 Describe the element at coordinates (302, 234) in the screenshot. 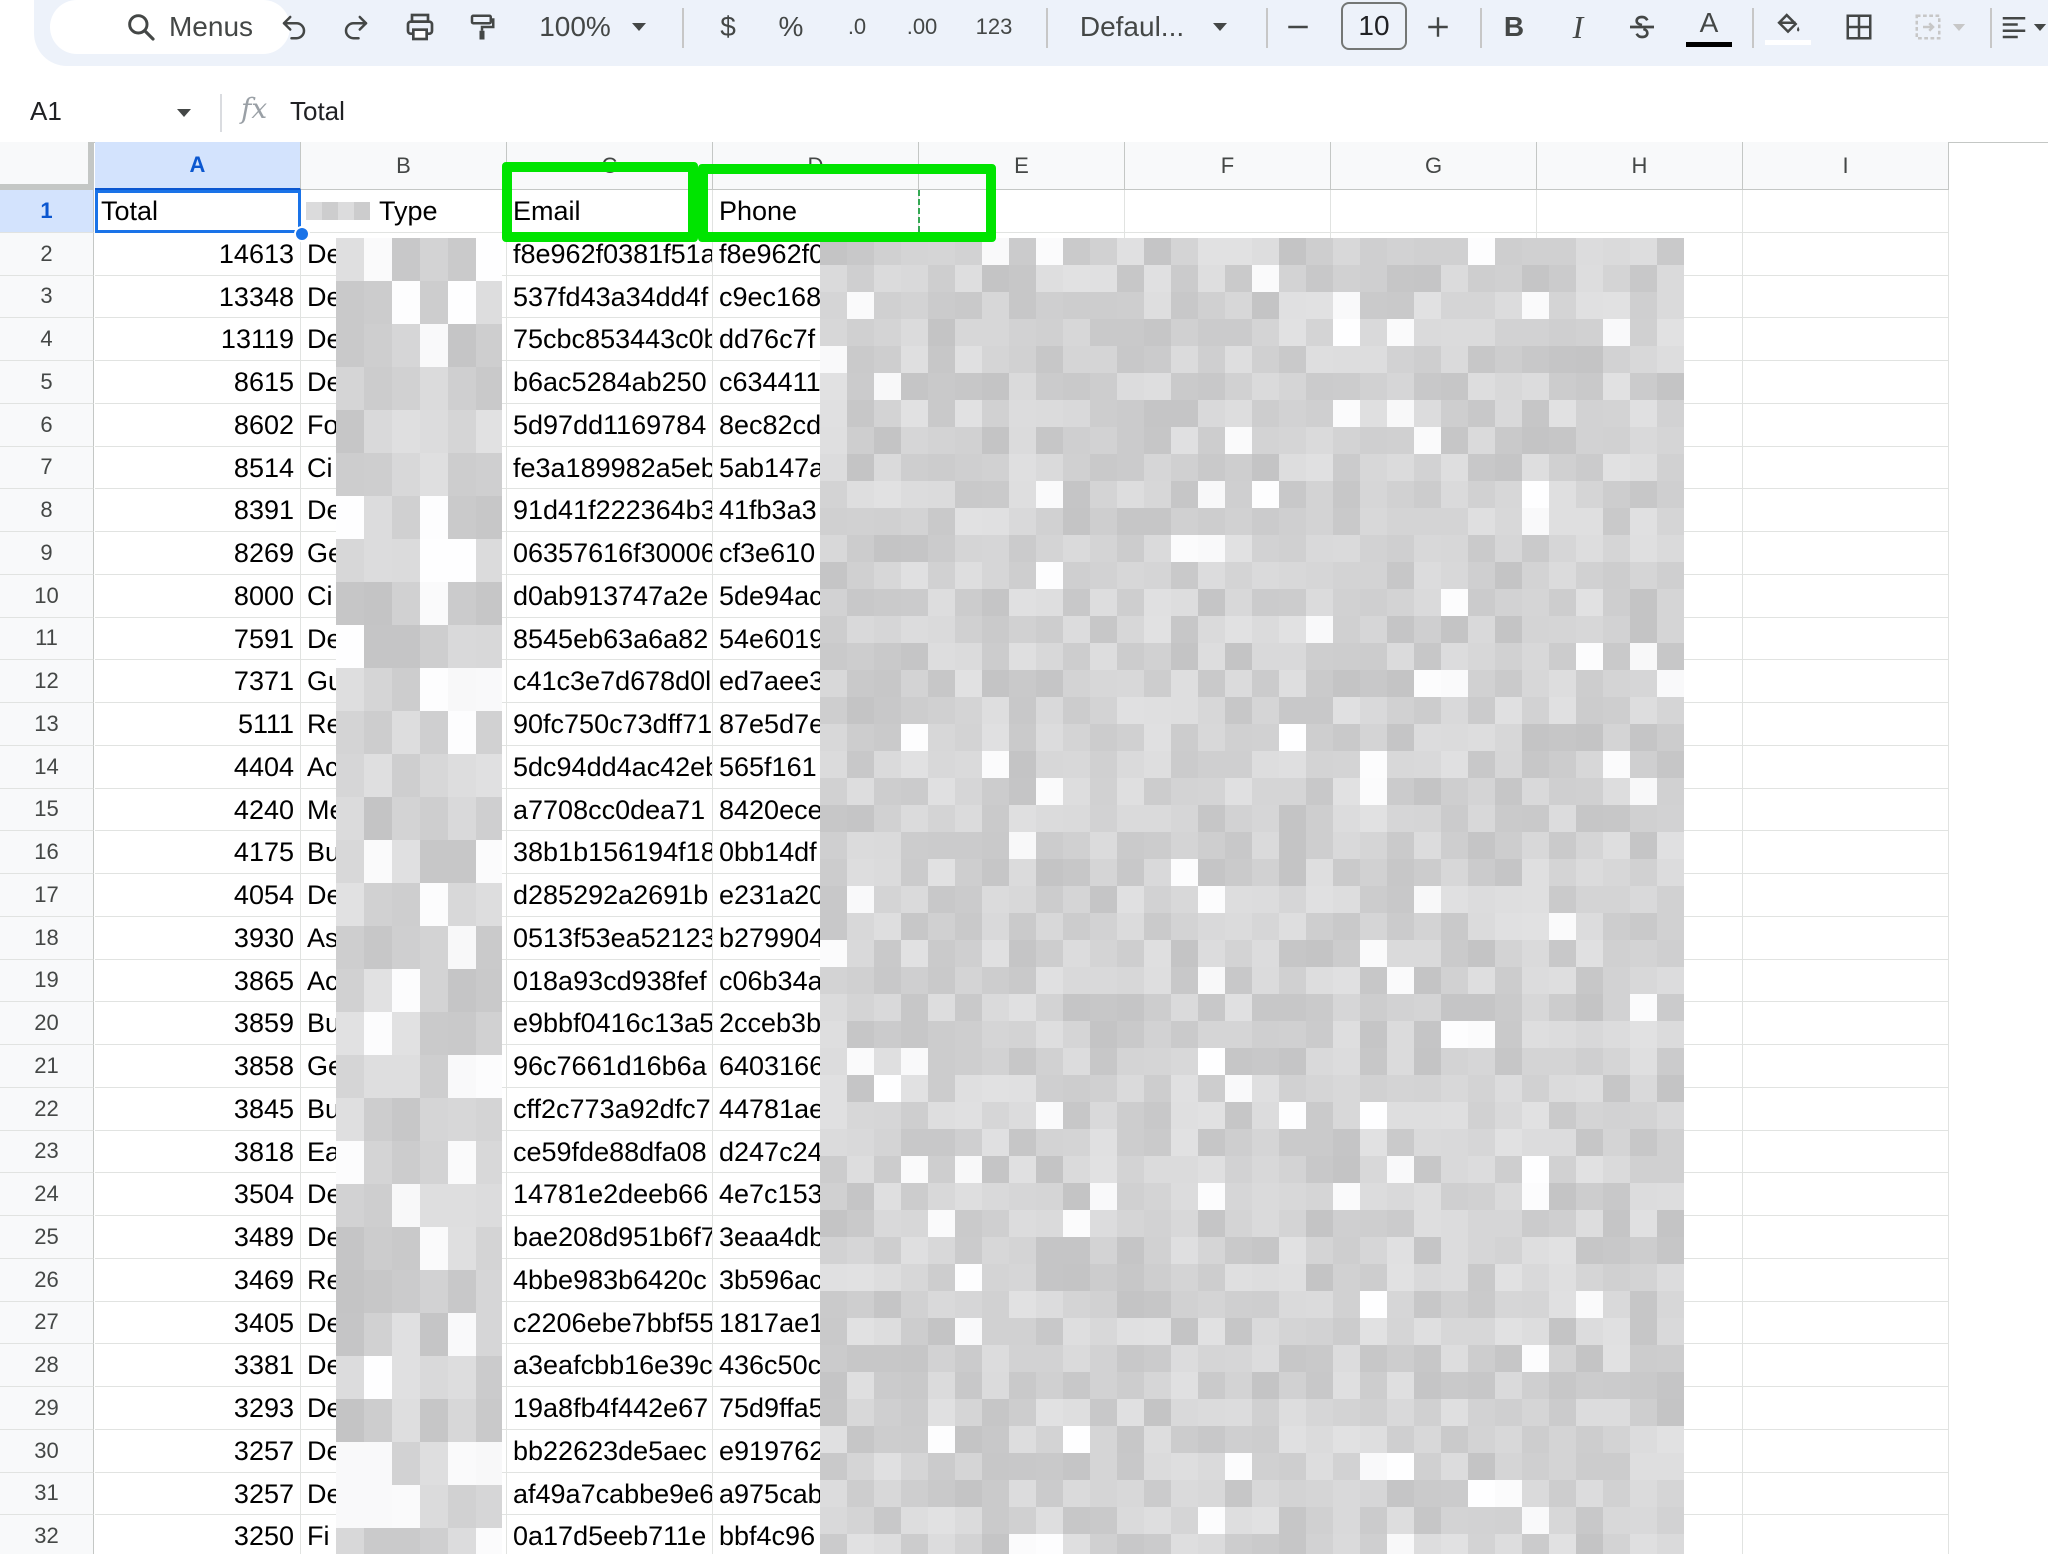

I see `fill-handle` at that location.